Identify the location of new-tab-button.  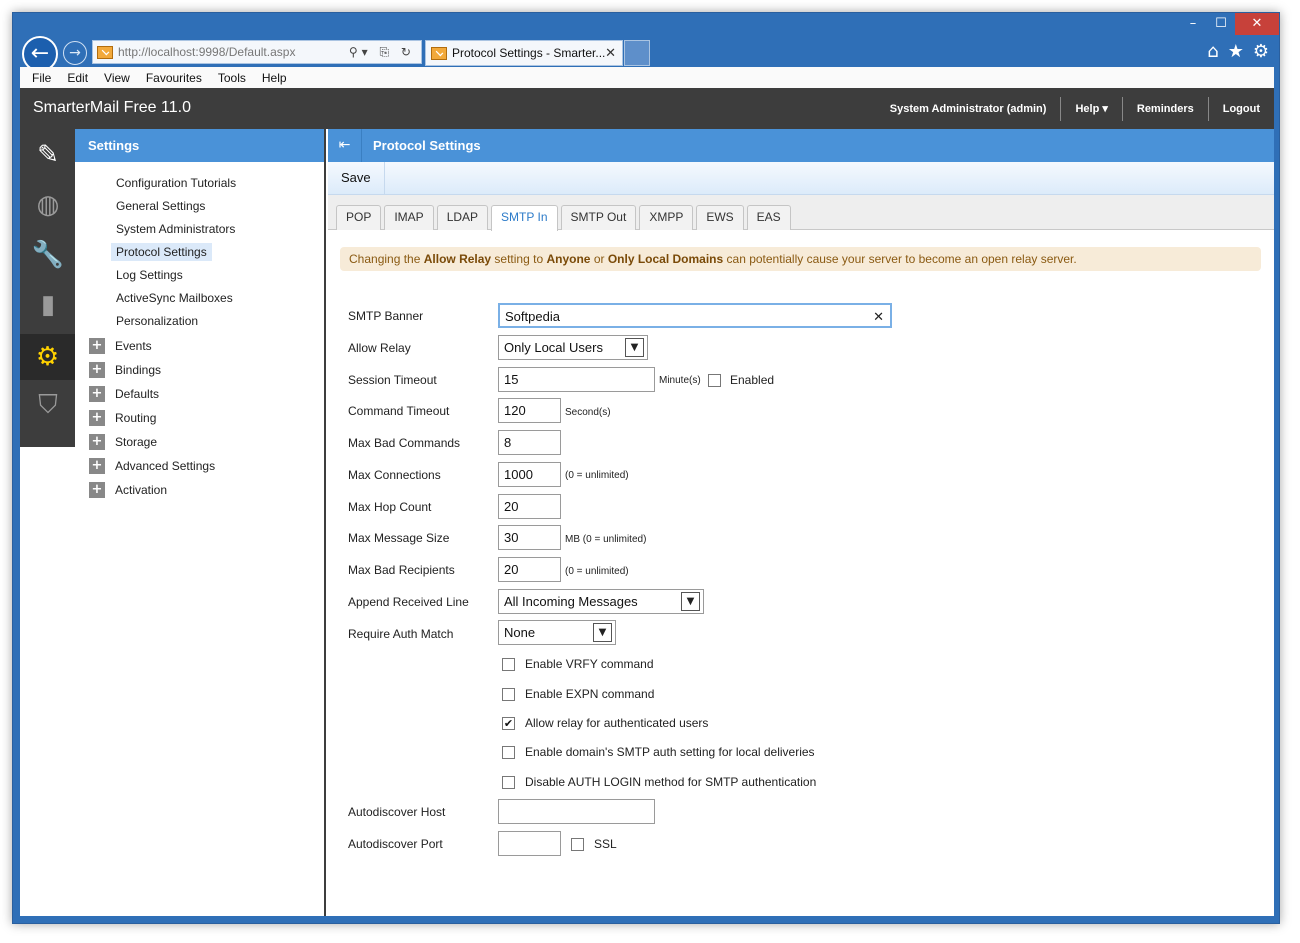
(637, 53).